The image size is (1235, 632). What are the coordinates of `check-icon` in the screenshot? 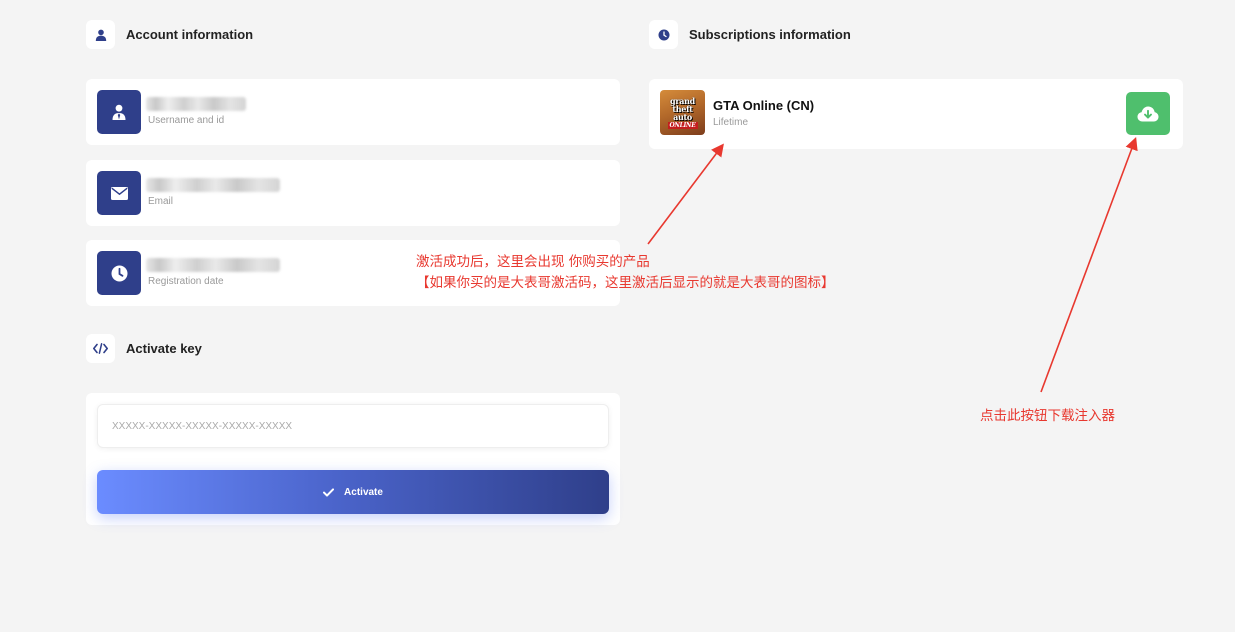 It's located at (329, 492).